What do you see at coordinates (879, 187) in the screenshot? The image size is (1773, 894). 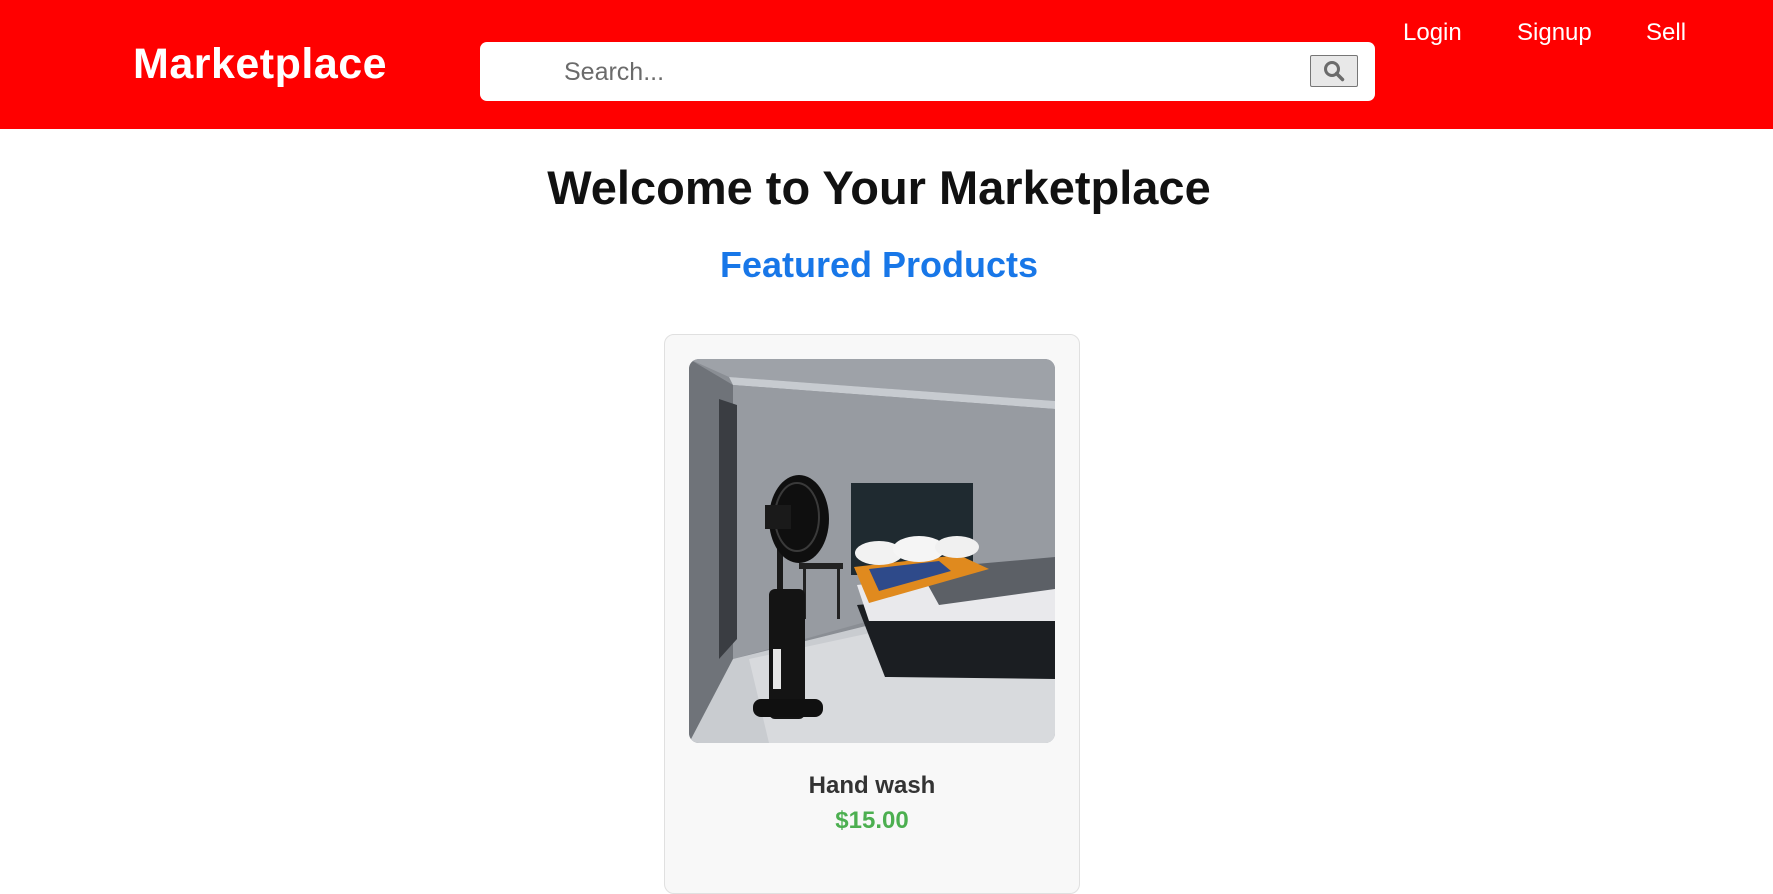 I see `page-title: Welcome to Your Marketplace` at bounding box center [879, 187].